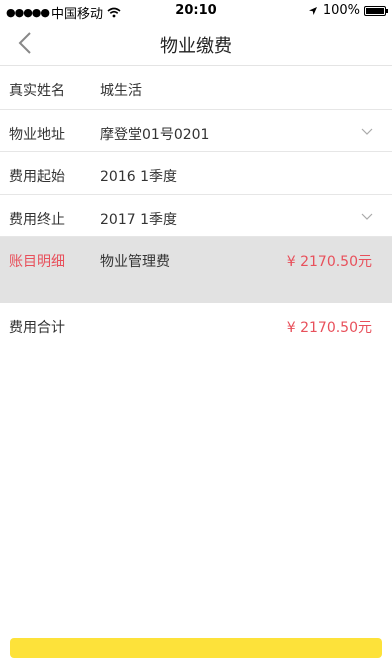  I want to click on fee-end-value: 2017 1季度, so click(138, 220).